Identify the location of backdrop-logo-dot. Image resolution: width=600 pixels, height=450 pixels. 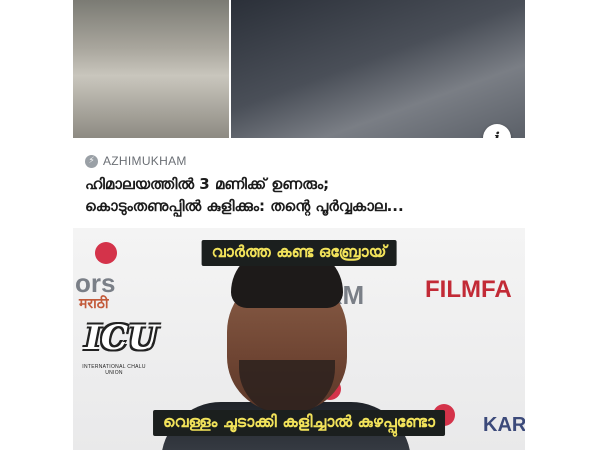
(106, 253).